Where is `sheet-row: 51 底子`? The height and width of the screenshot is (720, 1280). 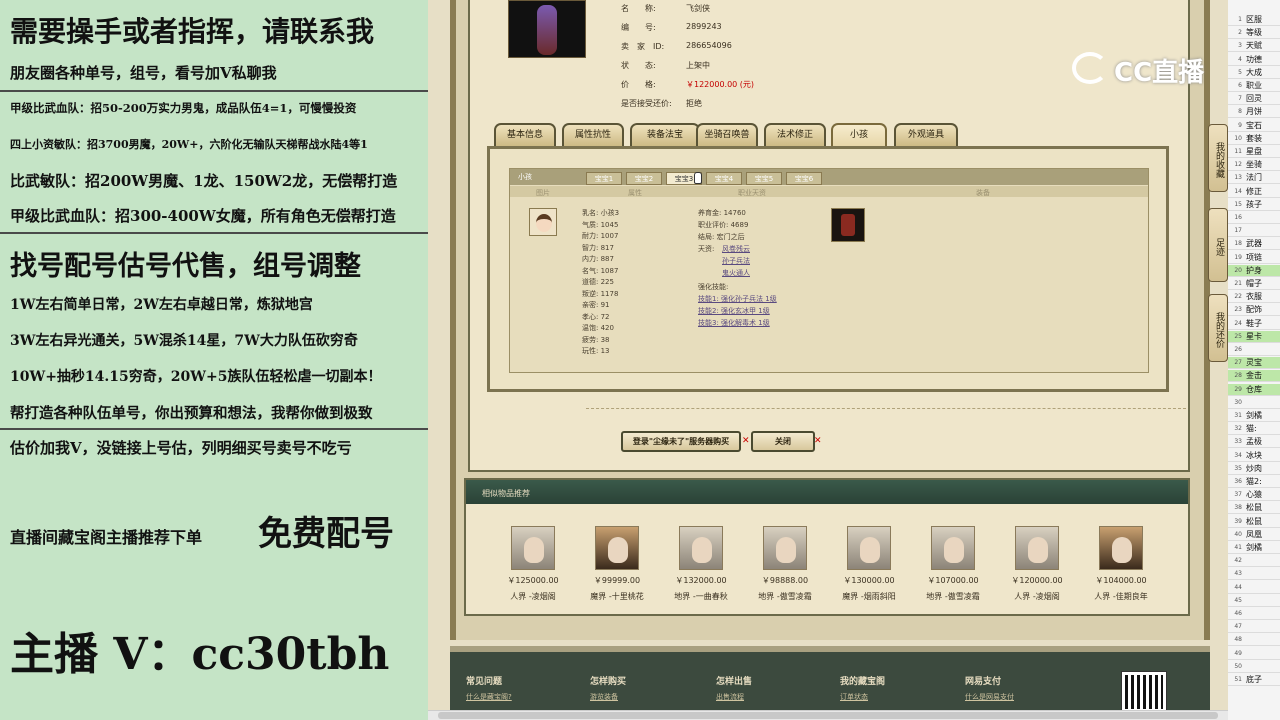 sheet-row: 51 底子 is located at coordinates (1254, 680).